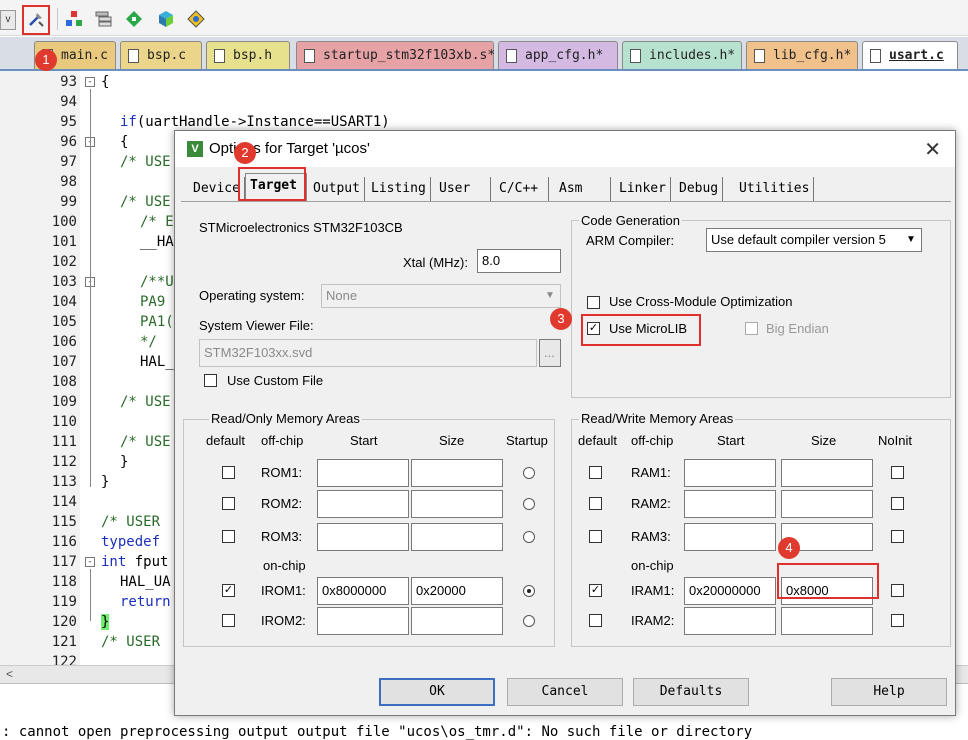 The image size is (968, 740). I want to click on line-number: 107, so click(64, 362).